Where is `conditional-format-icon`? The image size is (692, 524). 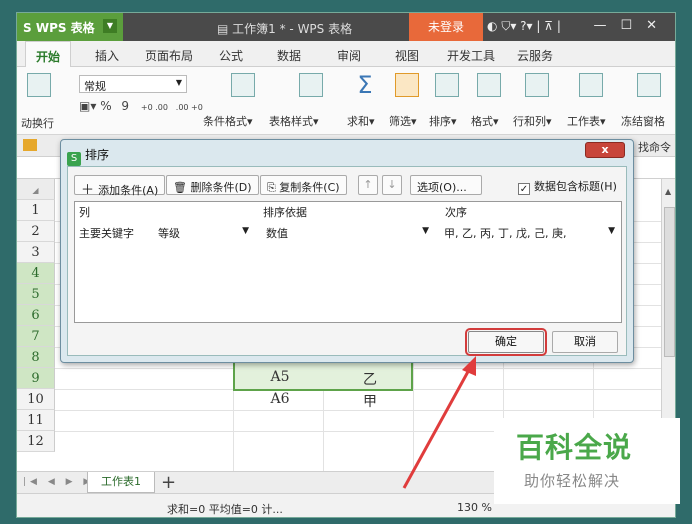
conditional-format-icon is located at coordinates (243, 85).